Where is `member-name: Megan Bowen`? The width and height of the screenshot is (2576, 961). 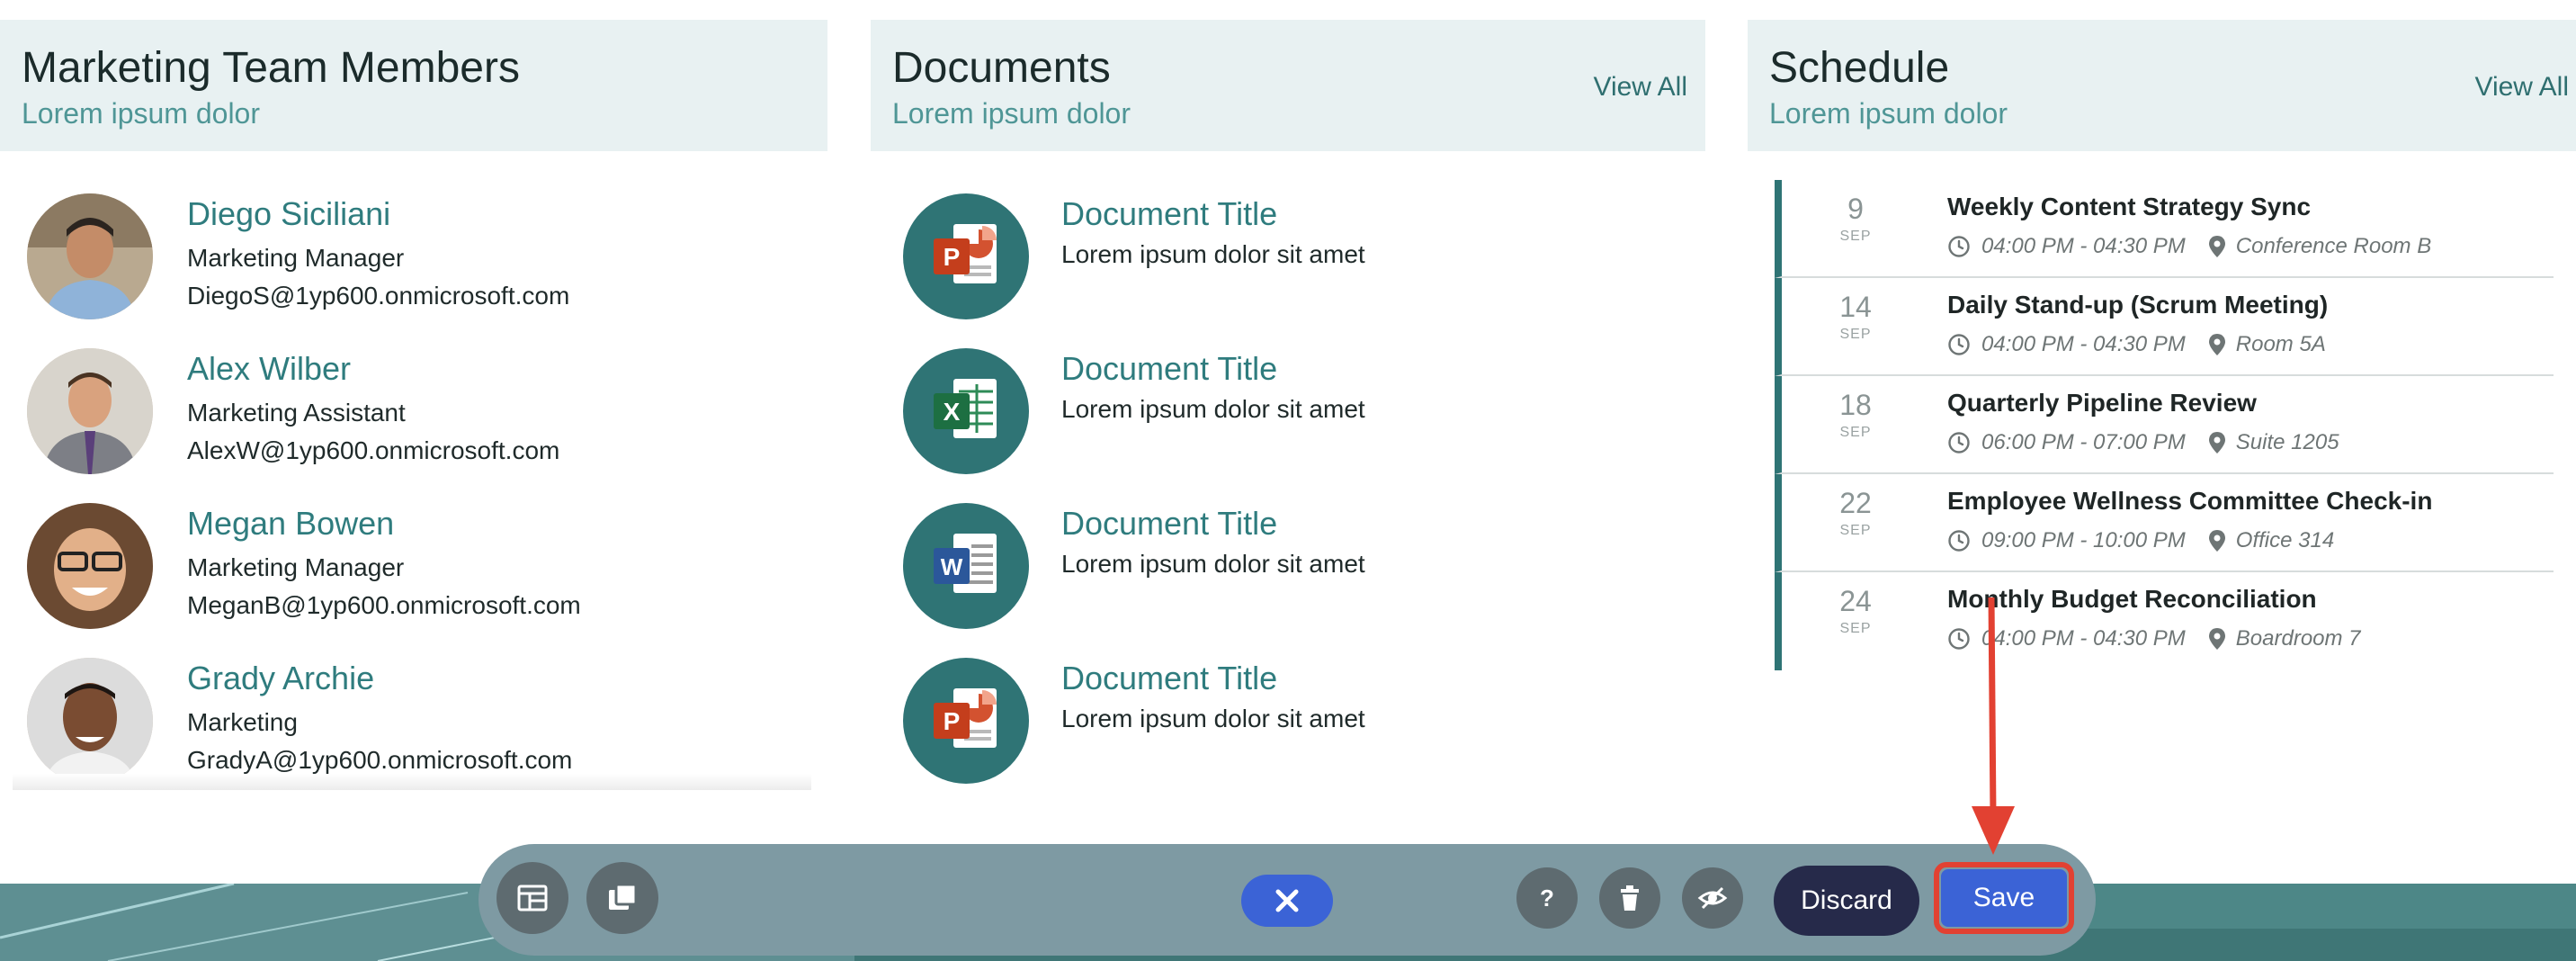 member-name: Megan Bowen is located at coordinates (290, 524).